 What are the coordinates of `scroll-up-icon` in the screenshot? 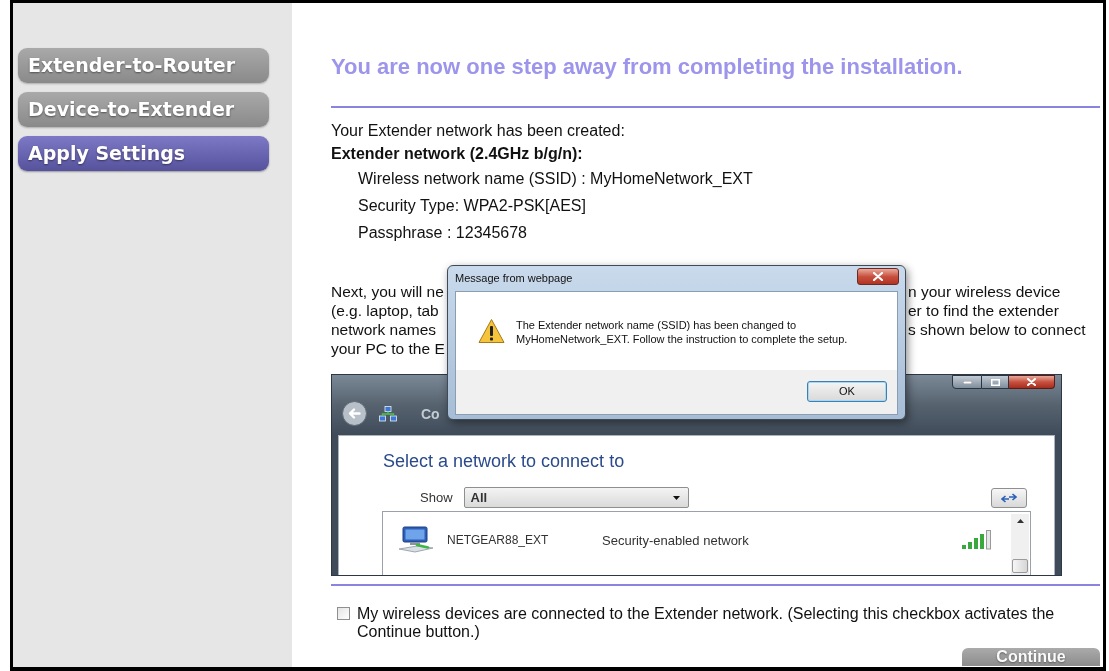 It's located at (1020, 521).